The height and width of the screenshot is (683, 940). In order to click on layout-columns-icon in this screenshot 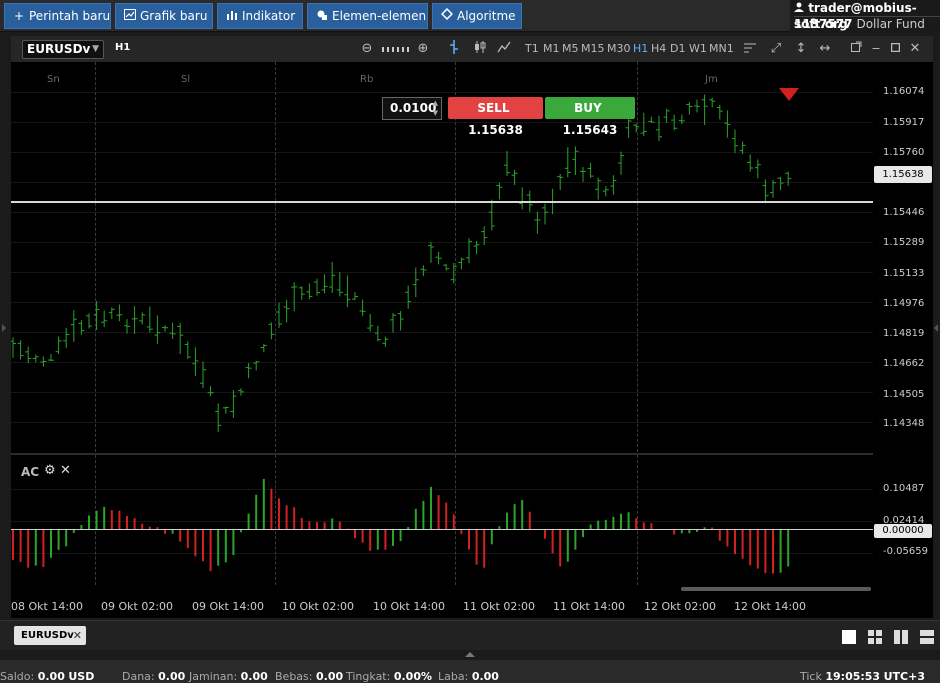, I will do `click(901, 637)`.